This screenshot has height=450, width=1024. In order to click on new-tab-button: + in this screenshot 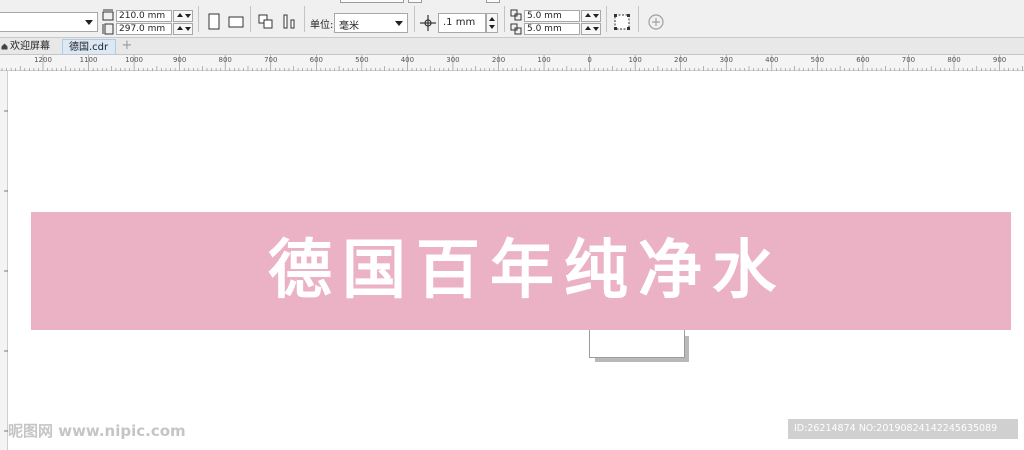, I will do `click(127, 46)`.